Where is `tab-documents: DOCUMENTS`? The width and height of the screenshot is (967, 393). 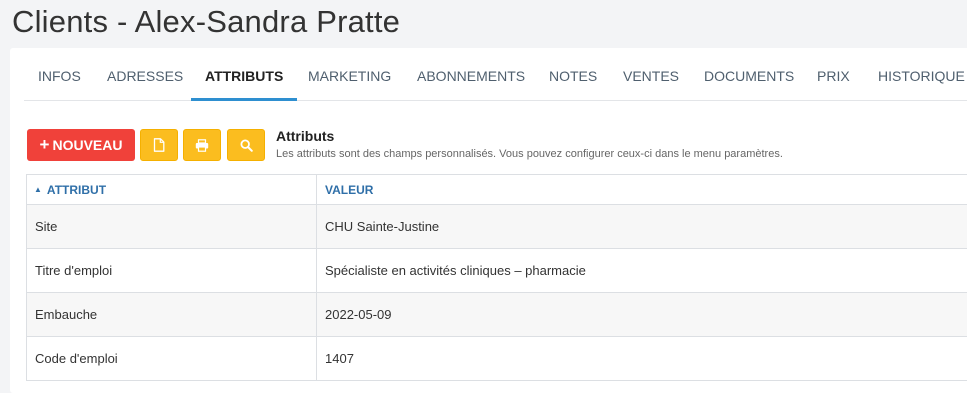
tab-documents: DOCUMENTS is located at coordinates (749, 74).